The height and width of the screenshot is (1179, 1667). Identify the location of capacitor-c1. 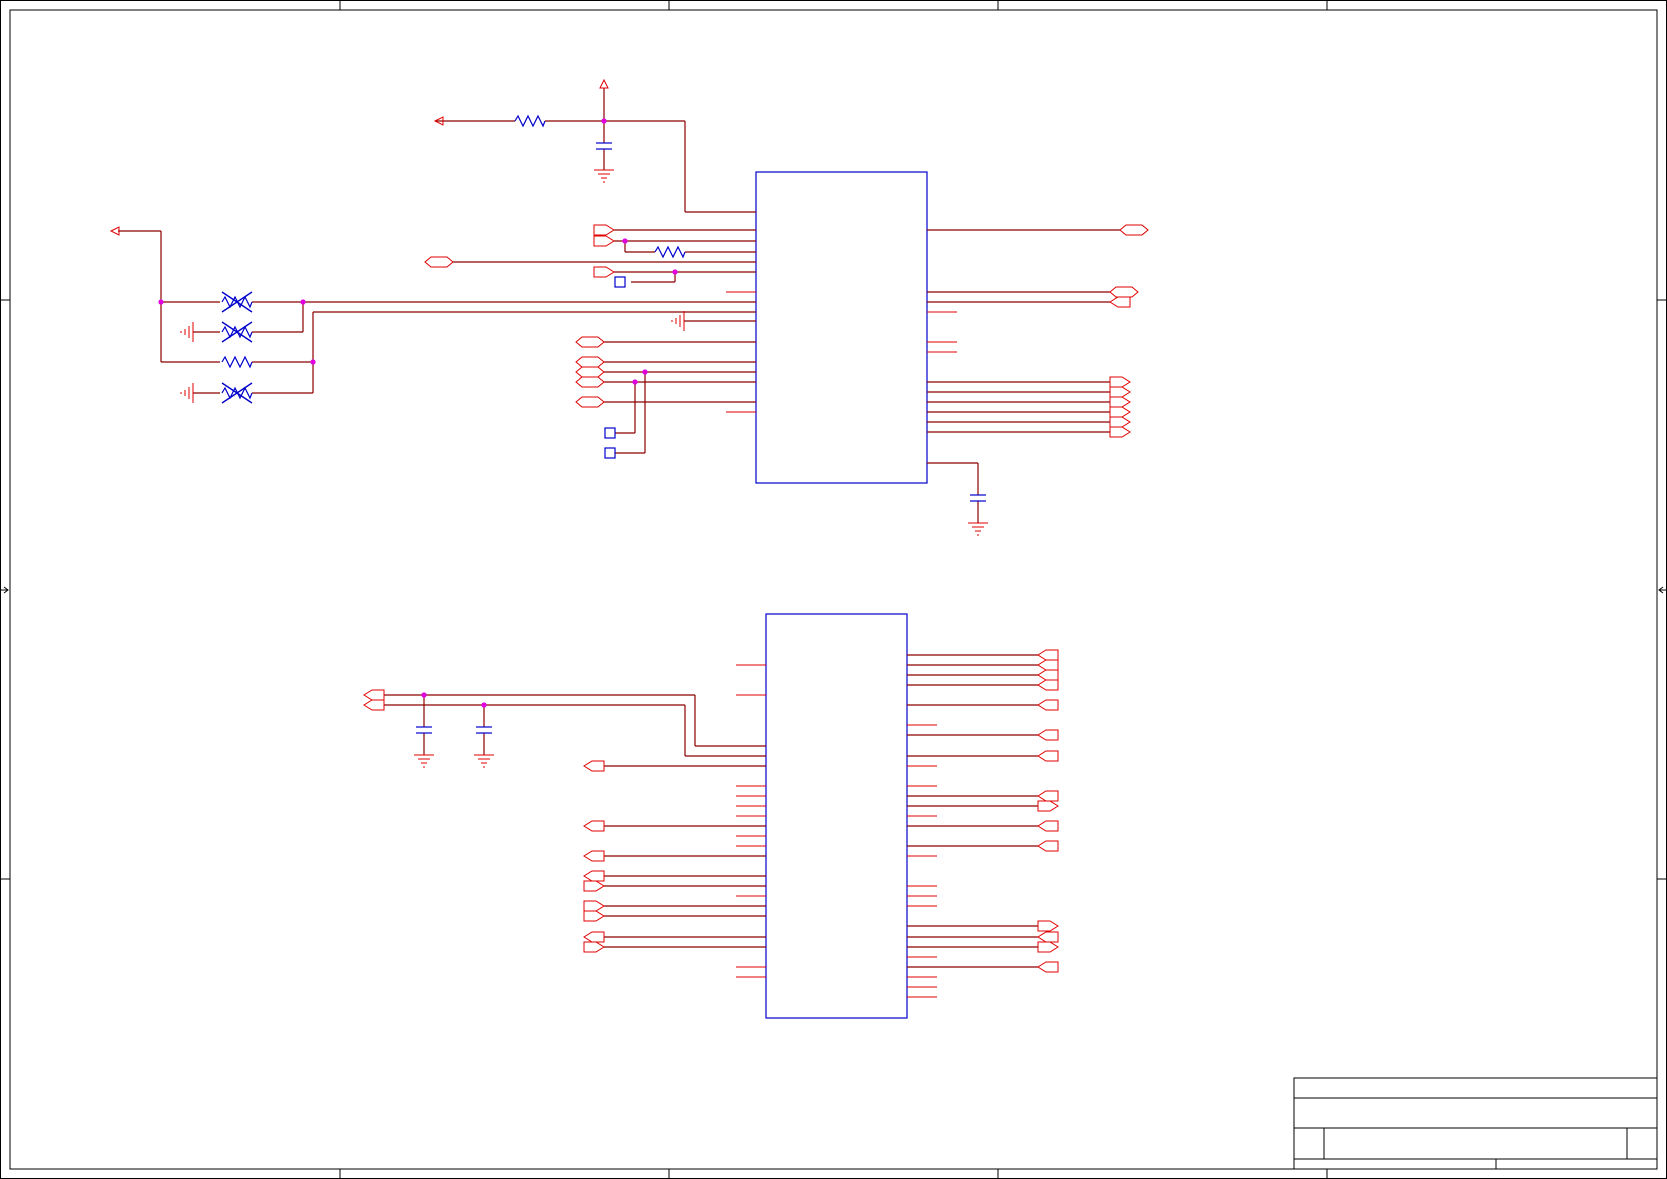
(604, 146).